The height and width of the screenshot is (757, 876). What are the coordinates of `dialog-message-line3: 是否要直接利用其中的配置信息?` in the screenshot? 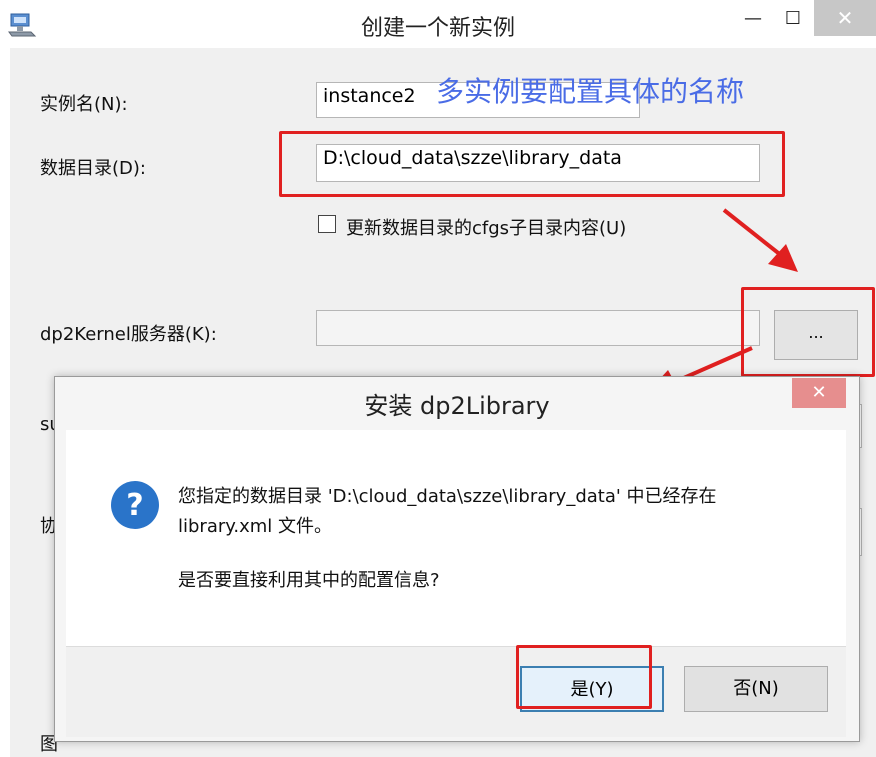 It's located at (309, 580).